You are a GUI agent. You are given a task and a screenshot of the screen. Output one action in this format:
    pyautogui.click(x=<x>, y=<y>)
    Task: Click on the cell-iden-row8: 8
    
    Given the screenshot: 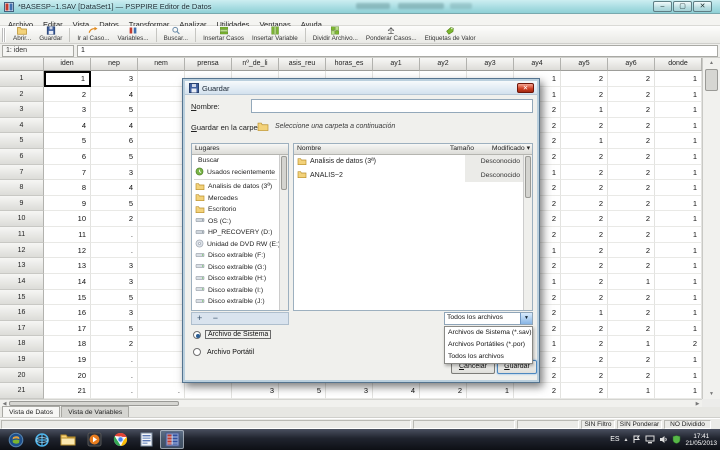 What is the action you would take?
    pyautogui.click(x=67, y=188)
    